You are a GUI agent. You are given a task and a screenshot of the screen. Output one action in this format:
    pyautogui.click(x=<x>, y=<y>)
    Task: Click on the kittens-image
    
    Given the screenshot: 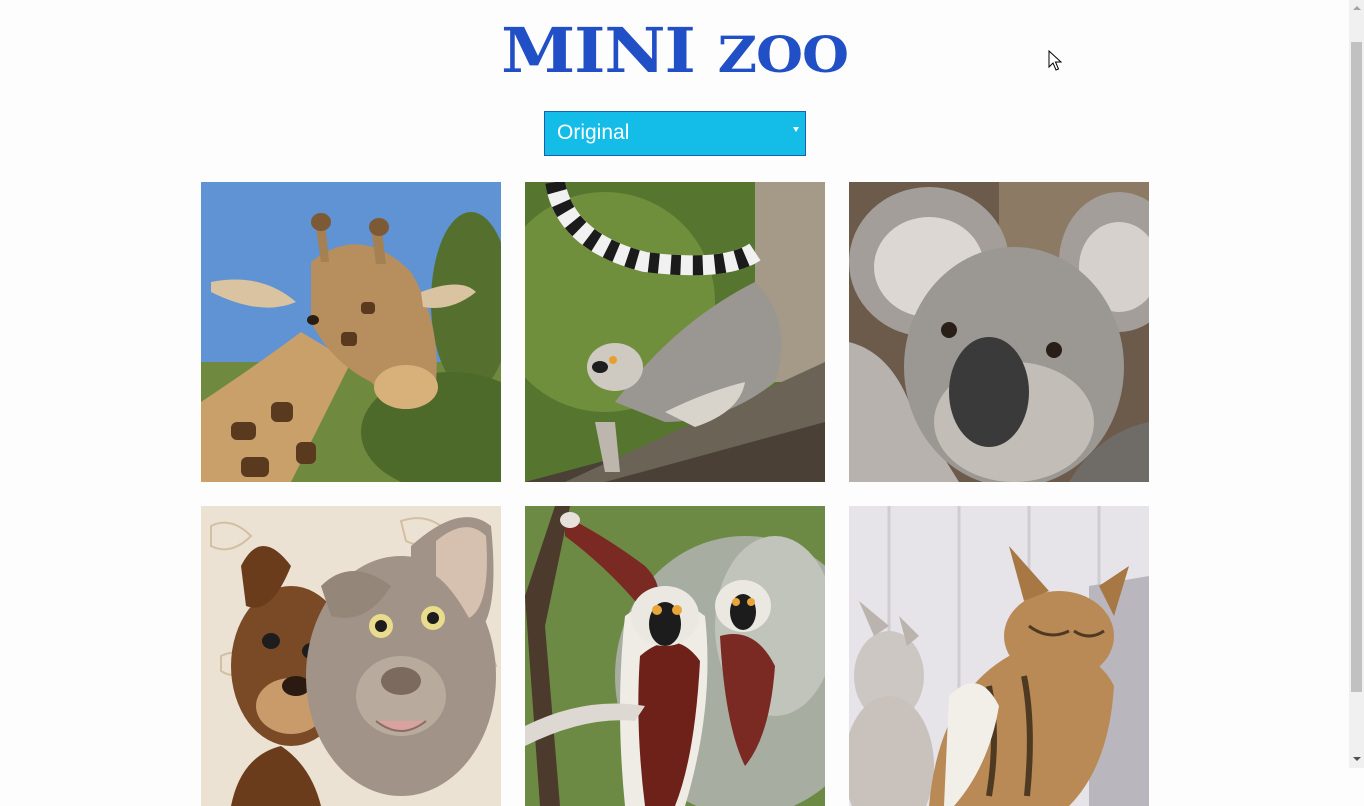 What is the action you would take?
    pyautogui.click(x=999, y=656)
    